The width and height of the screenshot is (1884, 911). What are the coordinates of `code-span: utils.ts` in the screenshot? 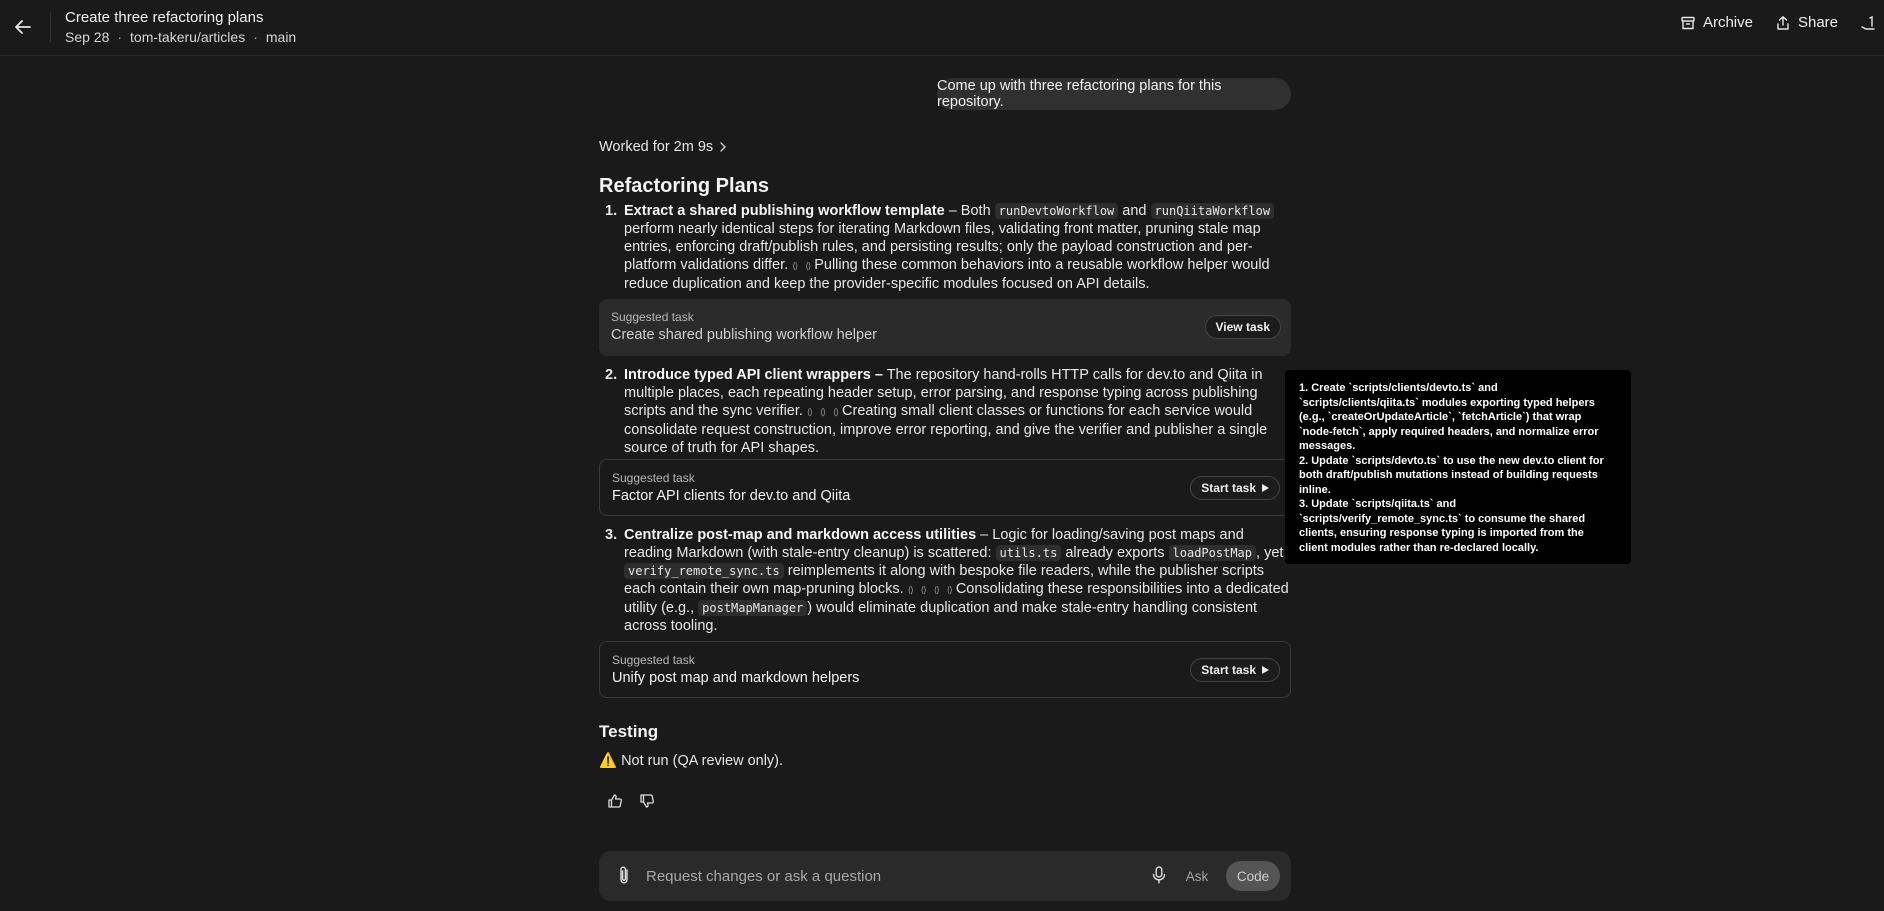 It's located at (1028, 553).